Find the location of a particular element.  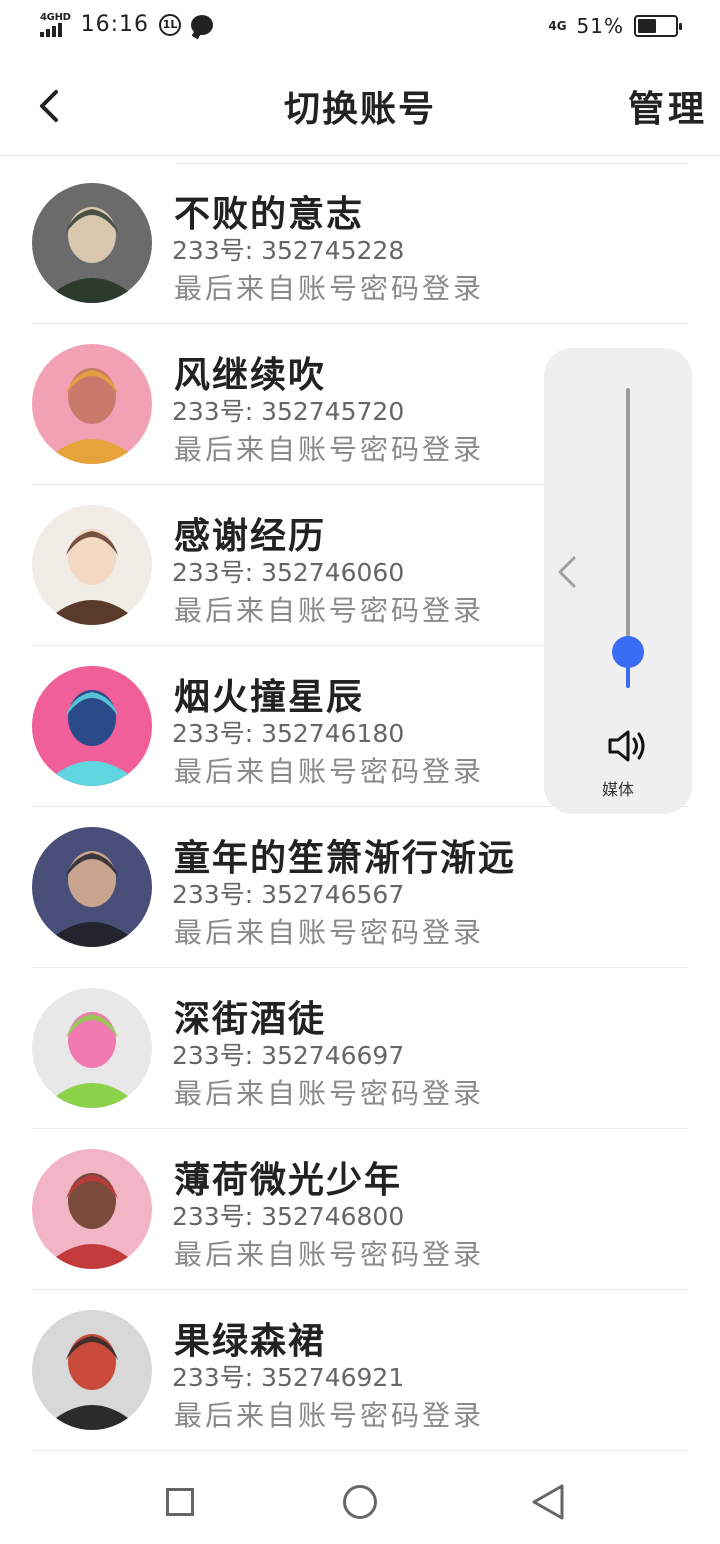

account-item: 深街酒徒 233号: 352746697 最后来自账号密码登录 is located at coordinates (360, 1048).